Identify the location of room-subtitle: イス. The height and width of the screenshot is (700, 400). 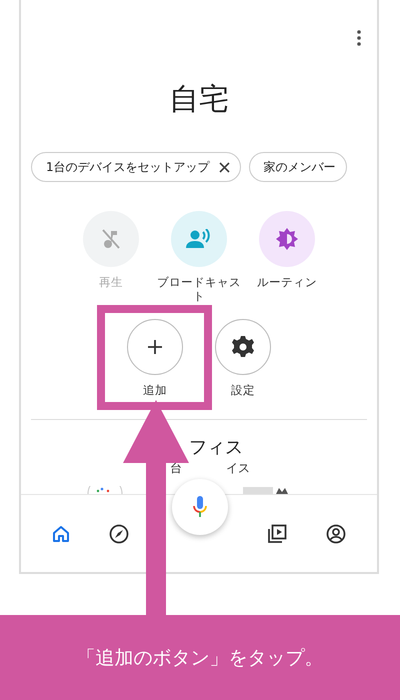
(238, 468).